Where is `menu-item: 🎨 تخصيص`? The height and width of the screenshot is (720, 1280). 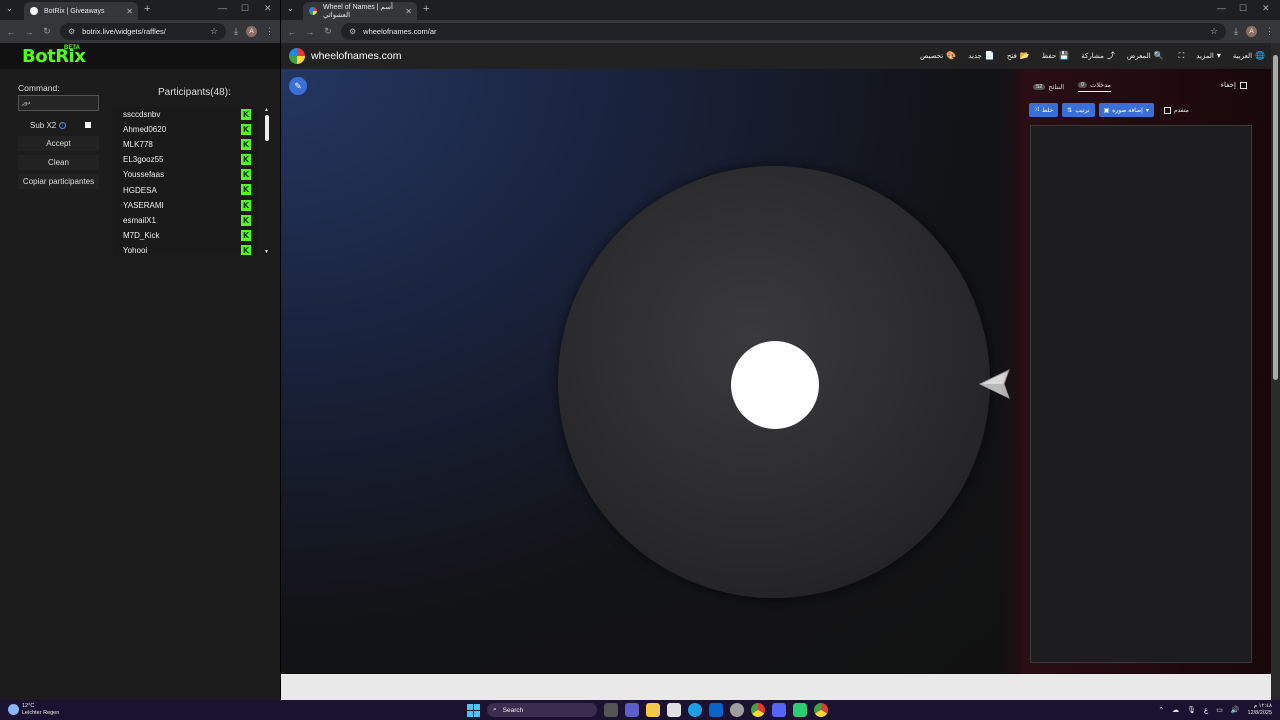
menu-item: 🎨 تخصيص is located at coordinates (938, 55).